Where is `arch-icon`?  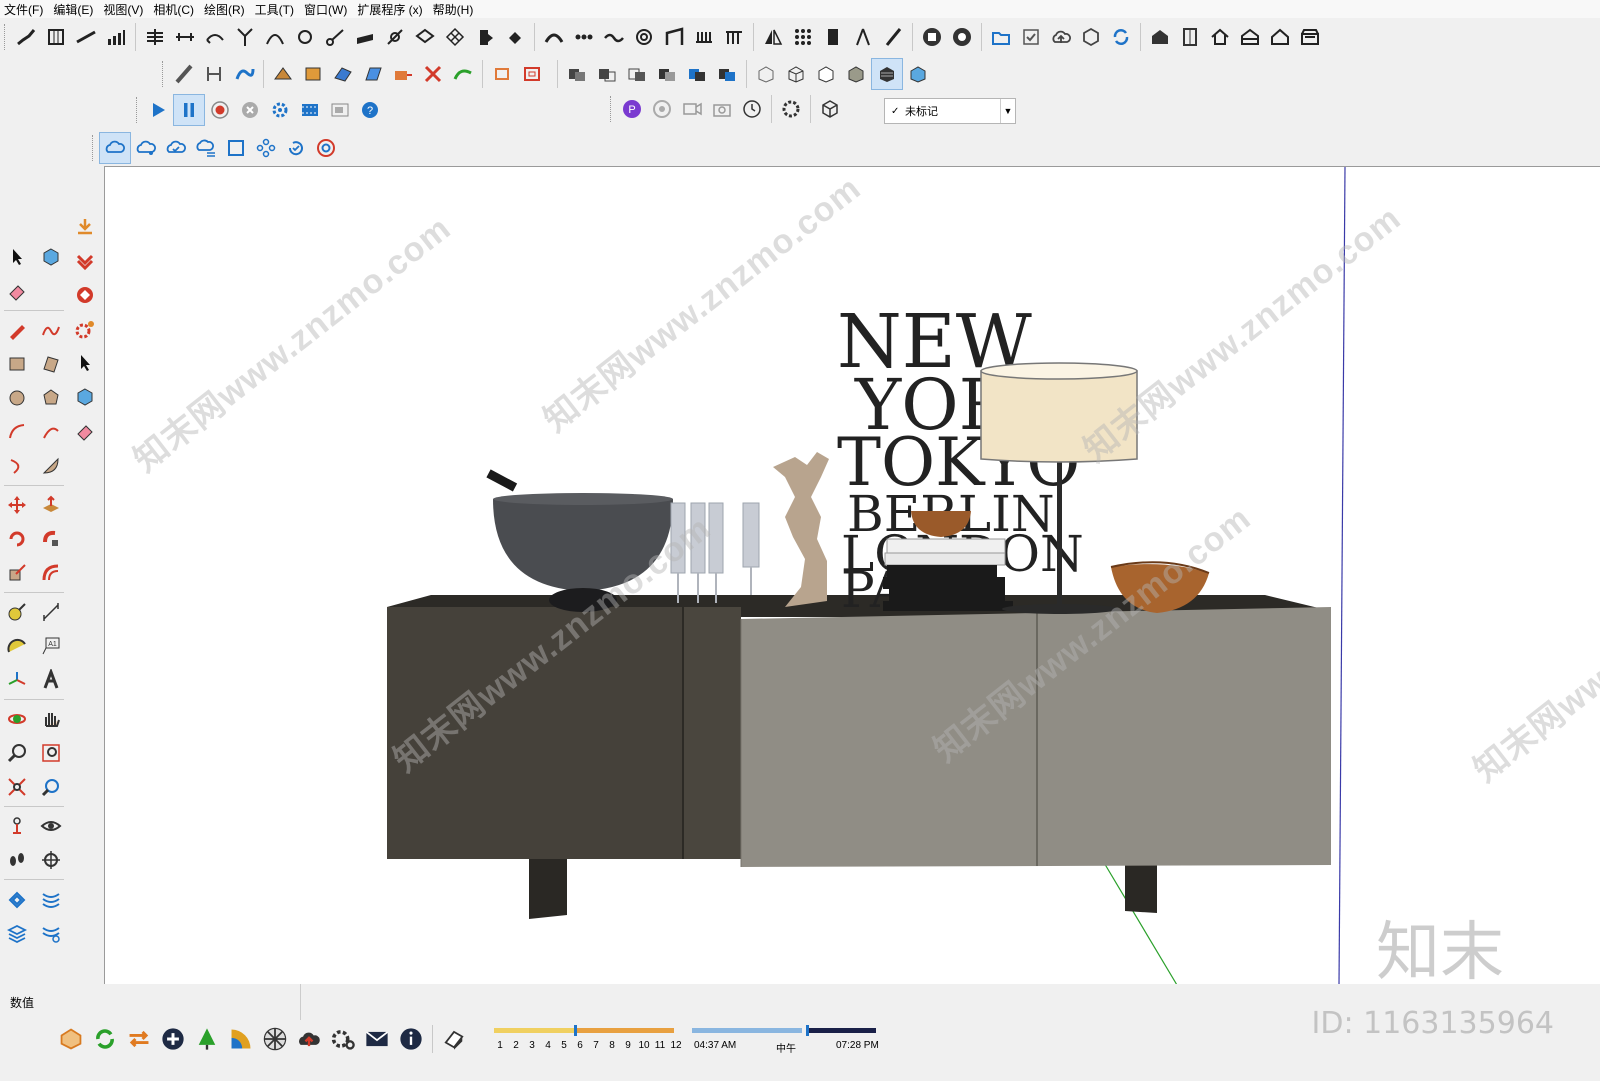
arch-icon is located at coordinates (554, 37).